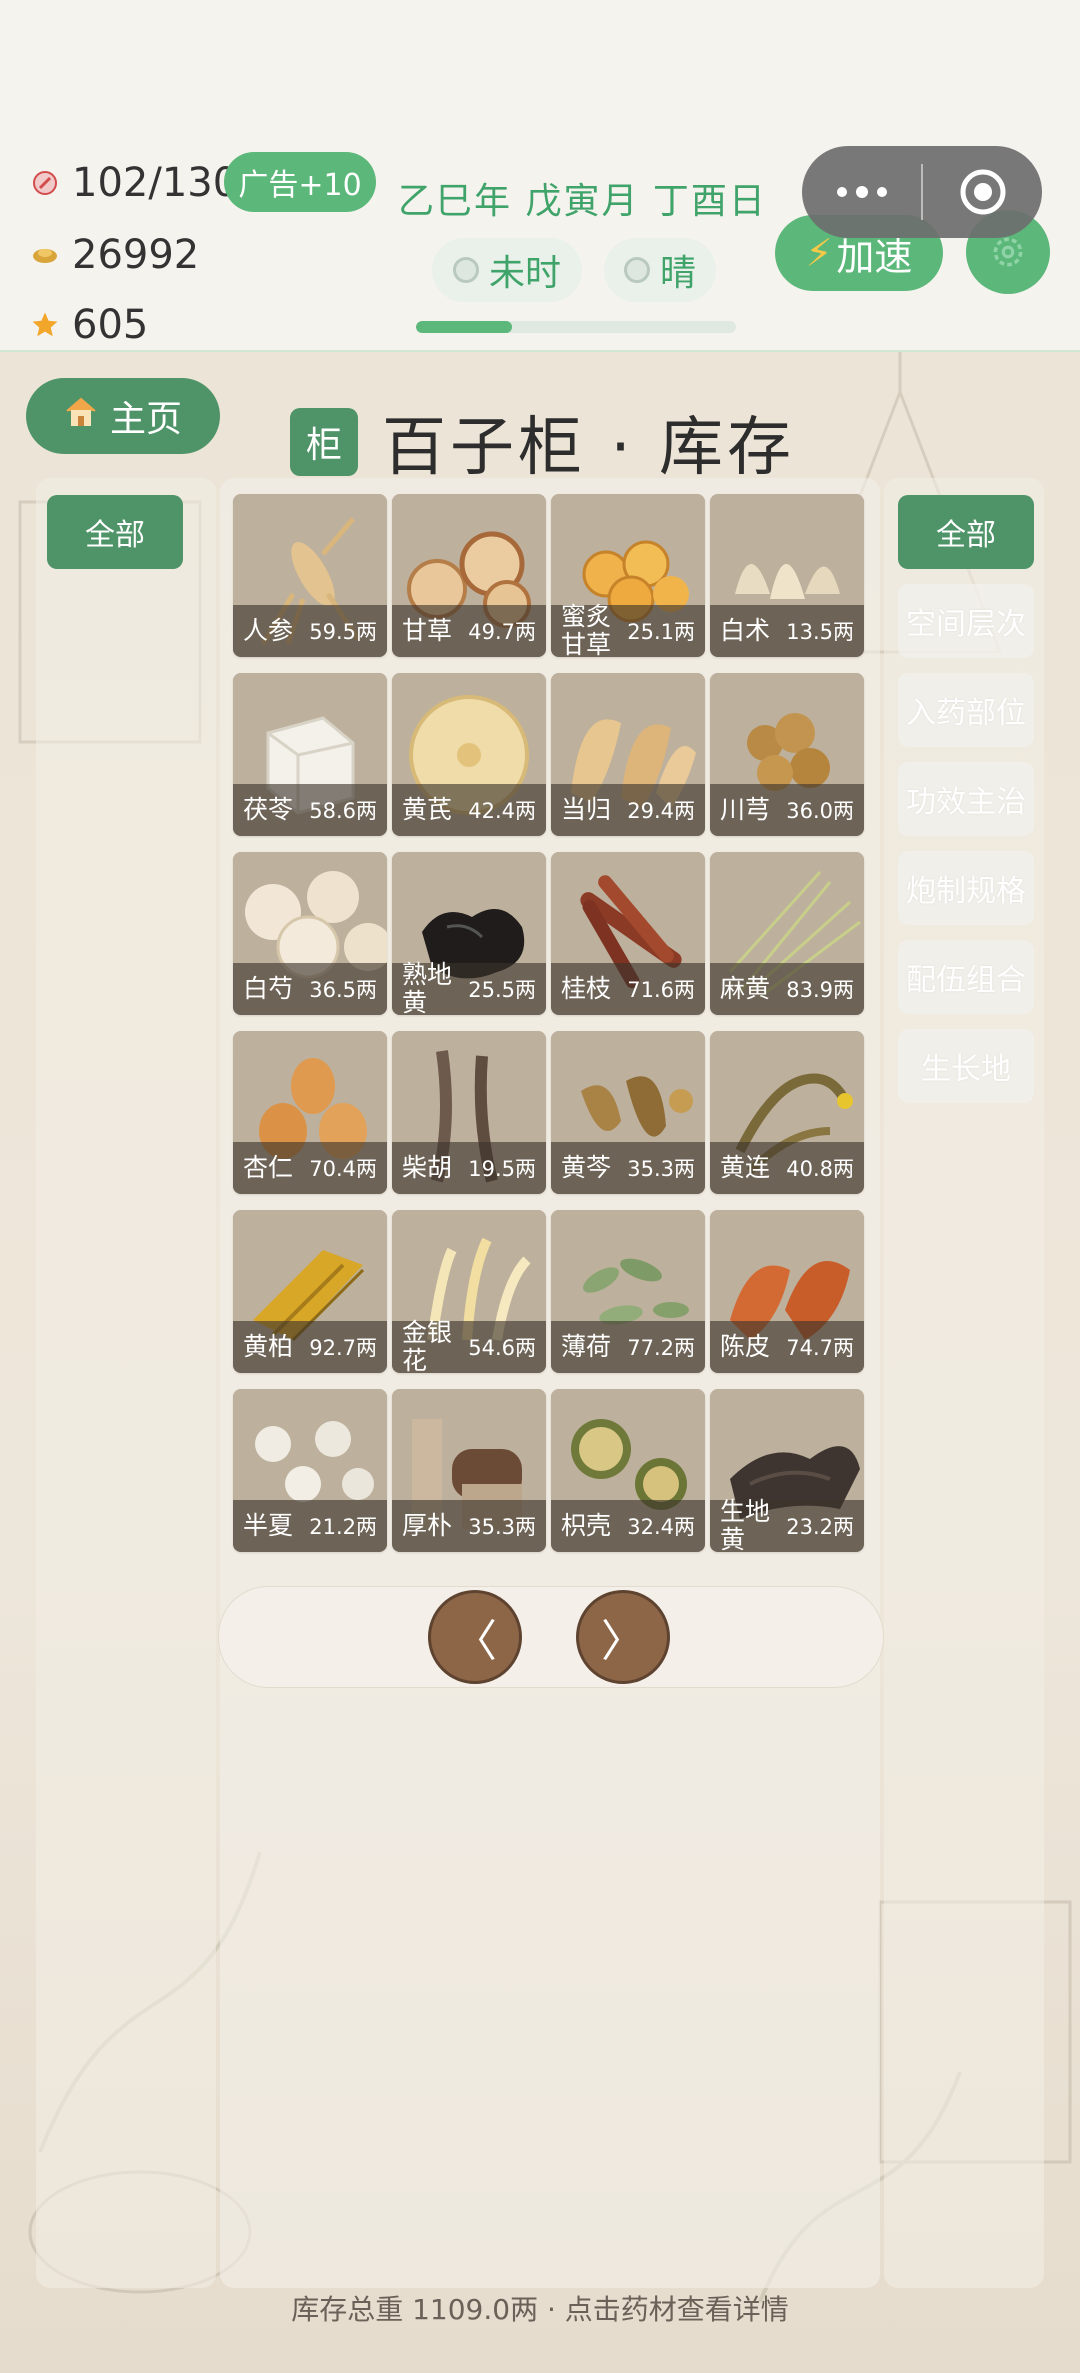 This screenshot has width=1080, height=2373. What do you see at coordinates (966, 621) in the screenshot?
I see `filter-1: 空间层次` at bounding box center [966, 621].